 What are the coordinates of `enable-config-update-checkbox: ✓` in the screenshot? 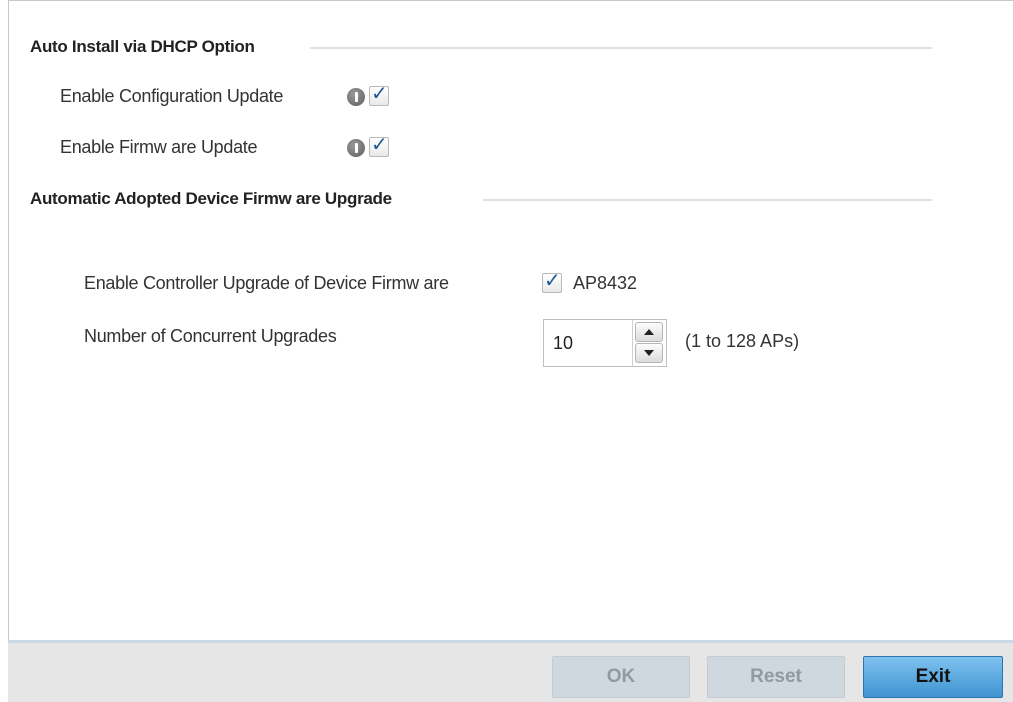 It's located at (379, 93).